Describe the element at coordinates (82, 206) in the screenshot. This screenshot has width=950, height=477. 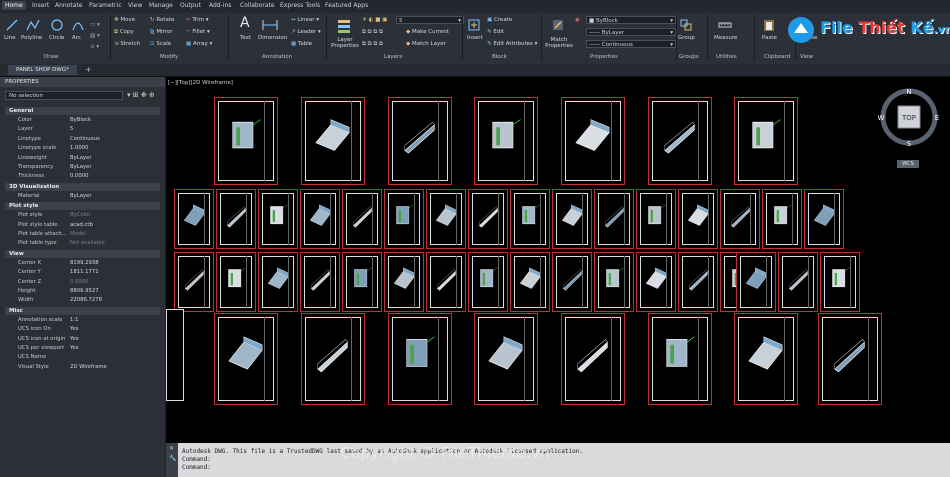
I see `property-section-header: Plot style` at that location.